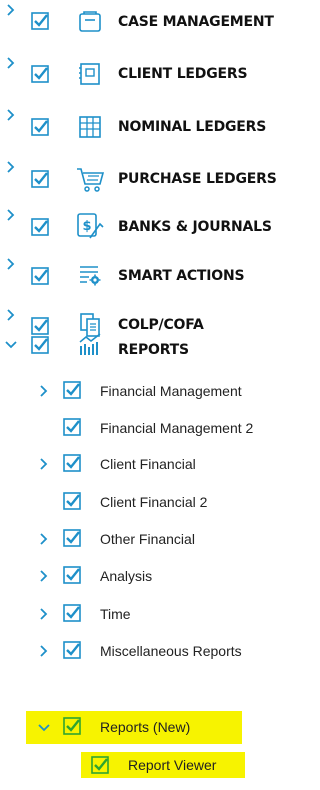 This screenshot has width=320, height=790. I want to click on tree-item-label: Analysis, so click(126, 576).